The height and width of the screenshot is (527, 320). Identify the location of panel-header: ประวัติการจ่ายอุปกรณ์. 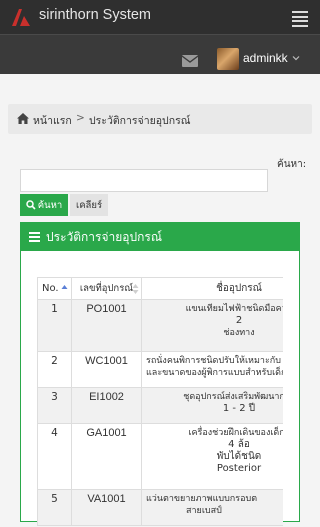
(160, 237).